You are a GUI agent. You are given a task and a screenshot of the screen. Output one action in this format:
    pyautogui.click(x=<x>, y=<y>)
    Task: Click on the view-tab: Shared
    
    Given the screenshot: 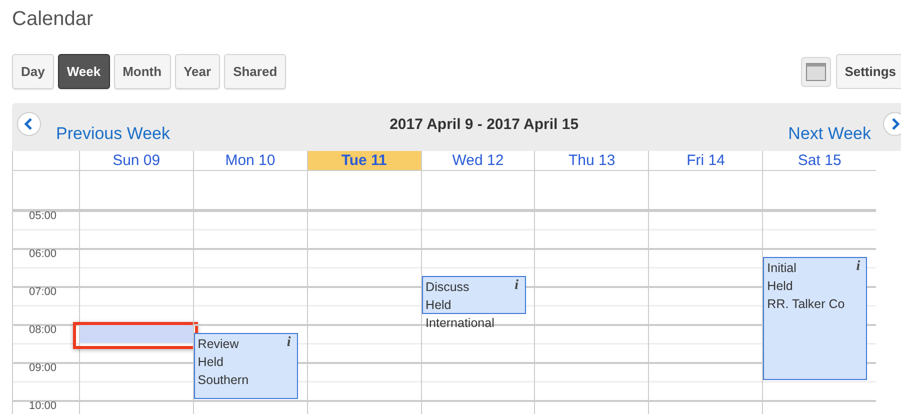 What is the action you would take?
    pyautogui.click(x=255, y=71)
    